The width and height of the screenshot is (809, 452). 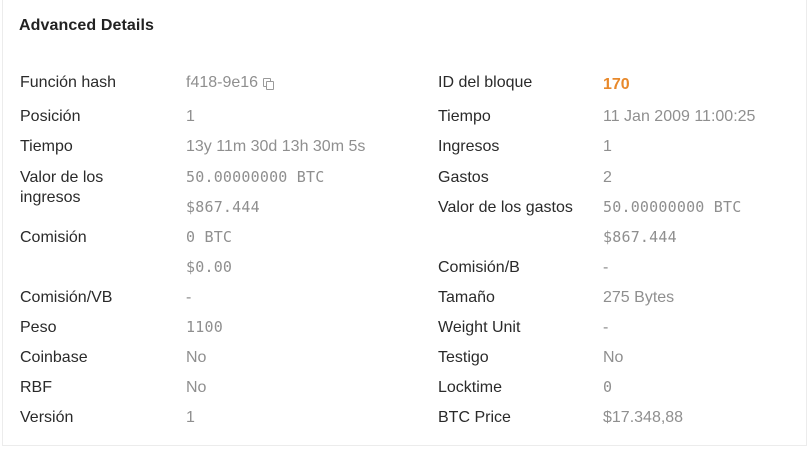 What do you see at coordinates (613, 357) in the screenshot?
I see `witness-value: No` at bounding box center [613, 357].